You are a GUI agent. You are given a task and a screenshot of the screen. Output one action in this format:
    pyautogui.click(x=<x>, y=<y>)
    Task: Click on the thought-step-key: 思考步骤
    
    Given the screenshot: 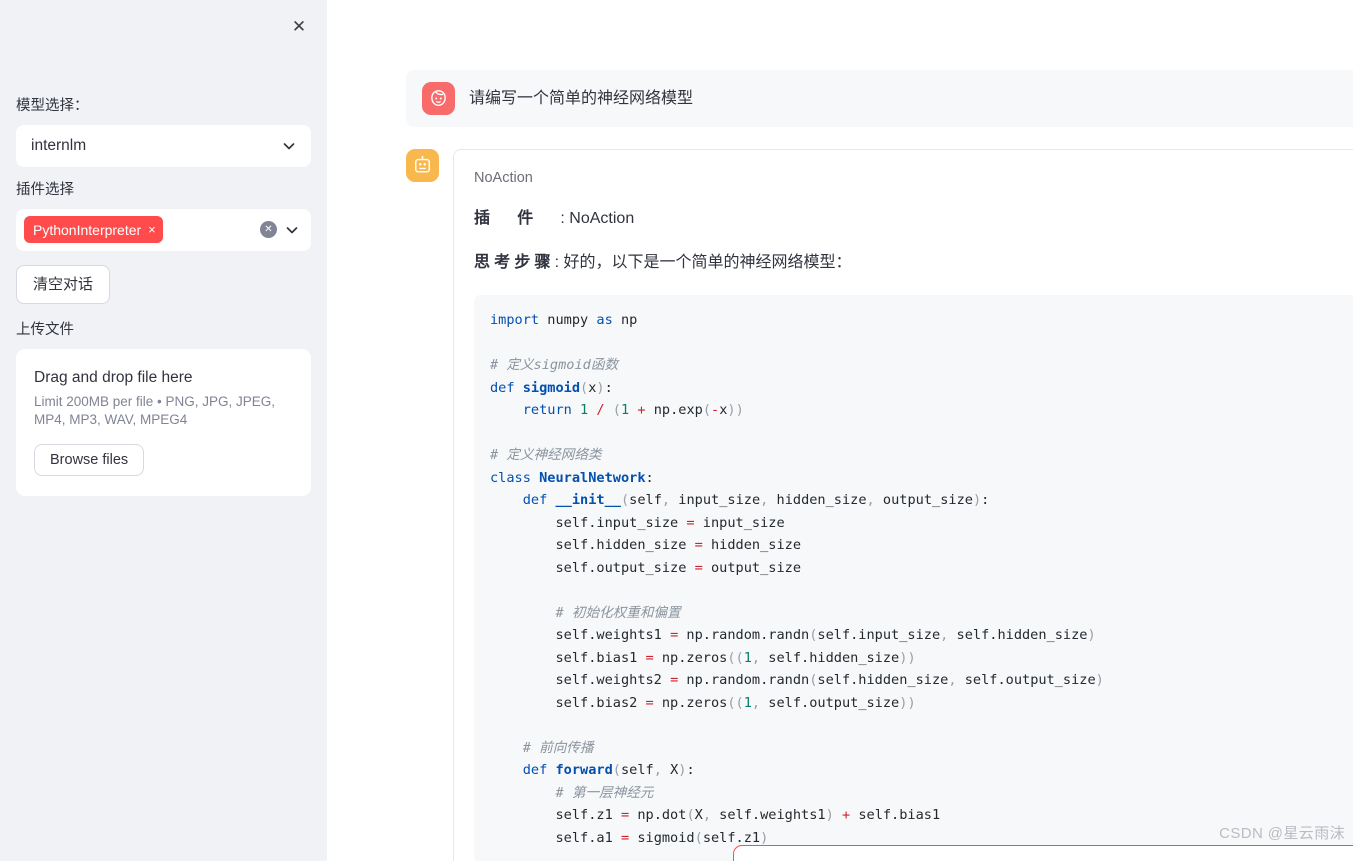 What is the action you would take?
    pyautogui.click(x=514, y=263)
    